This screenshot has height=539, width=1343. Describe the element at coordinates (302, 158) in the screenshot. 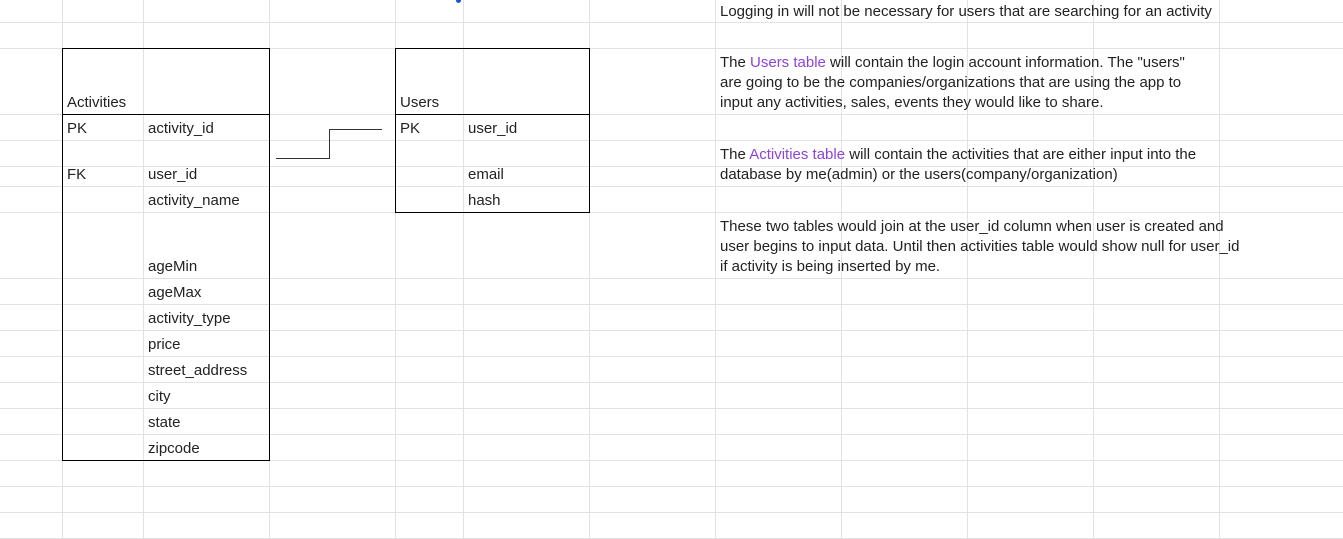

I see `relation-connector-bottom` at that location.